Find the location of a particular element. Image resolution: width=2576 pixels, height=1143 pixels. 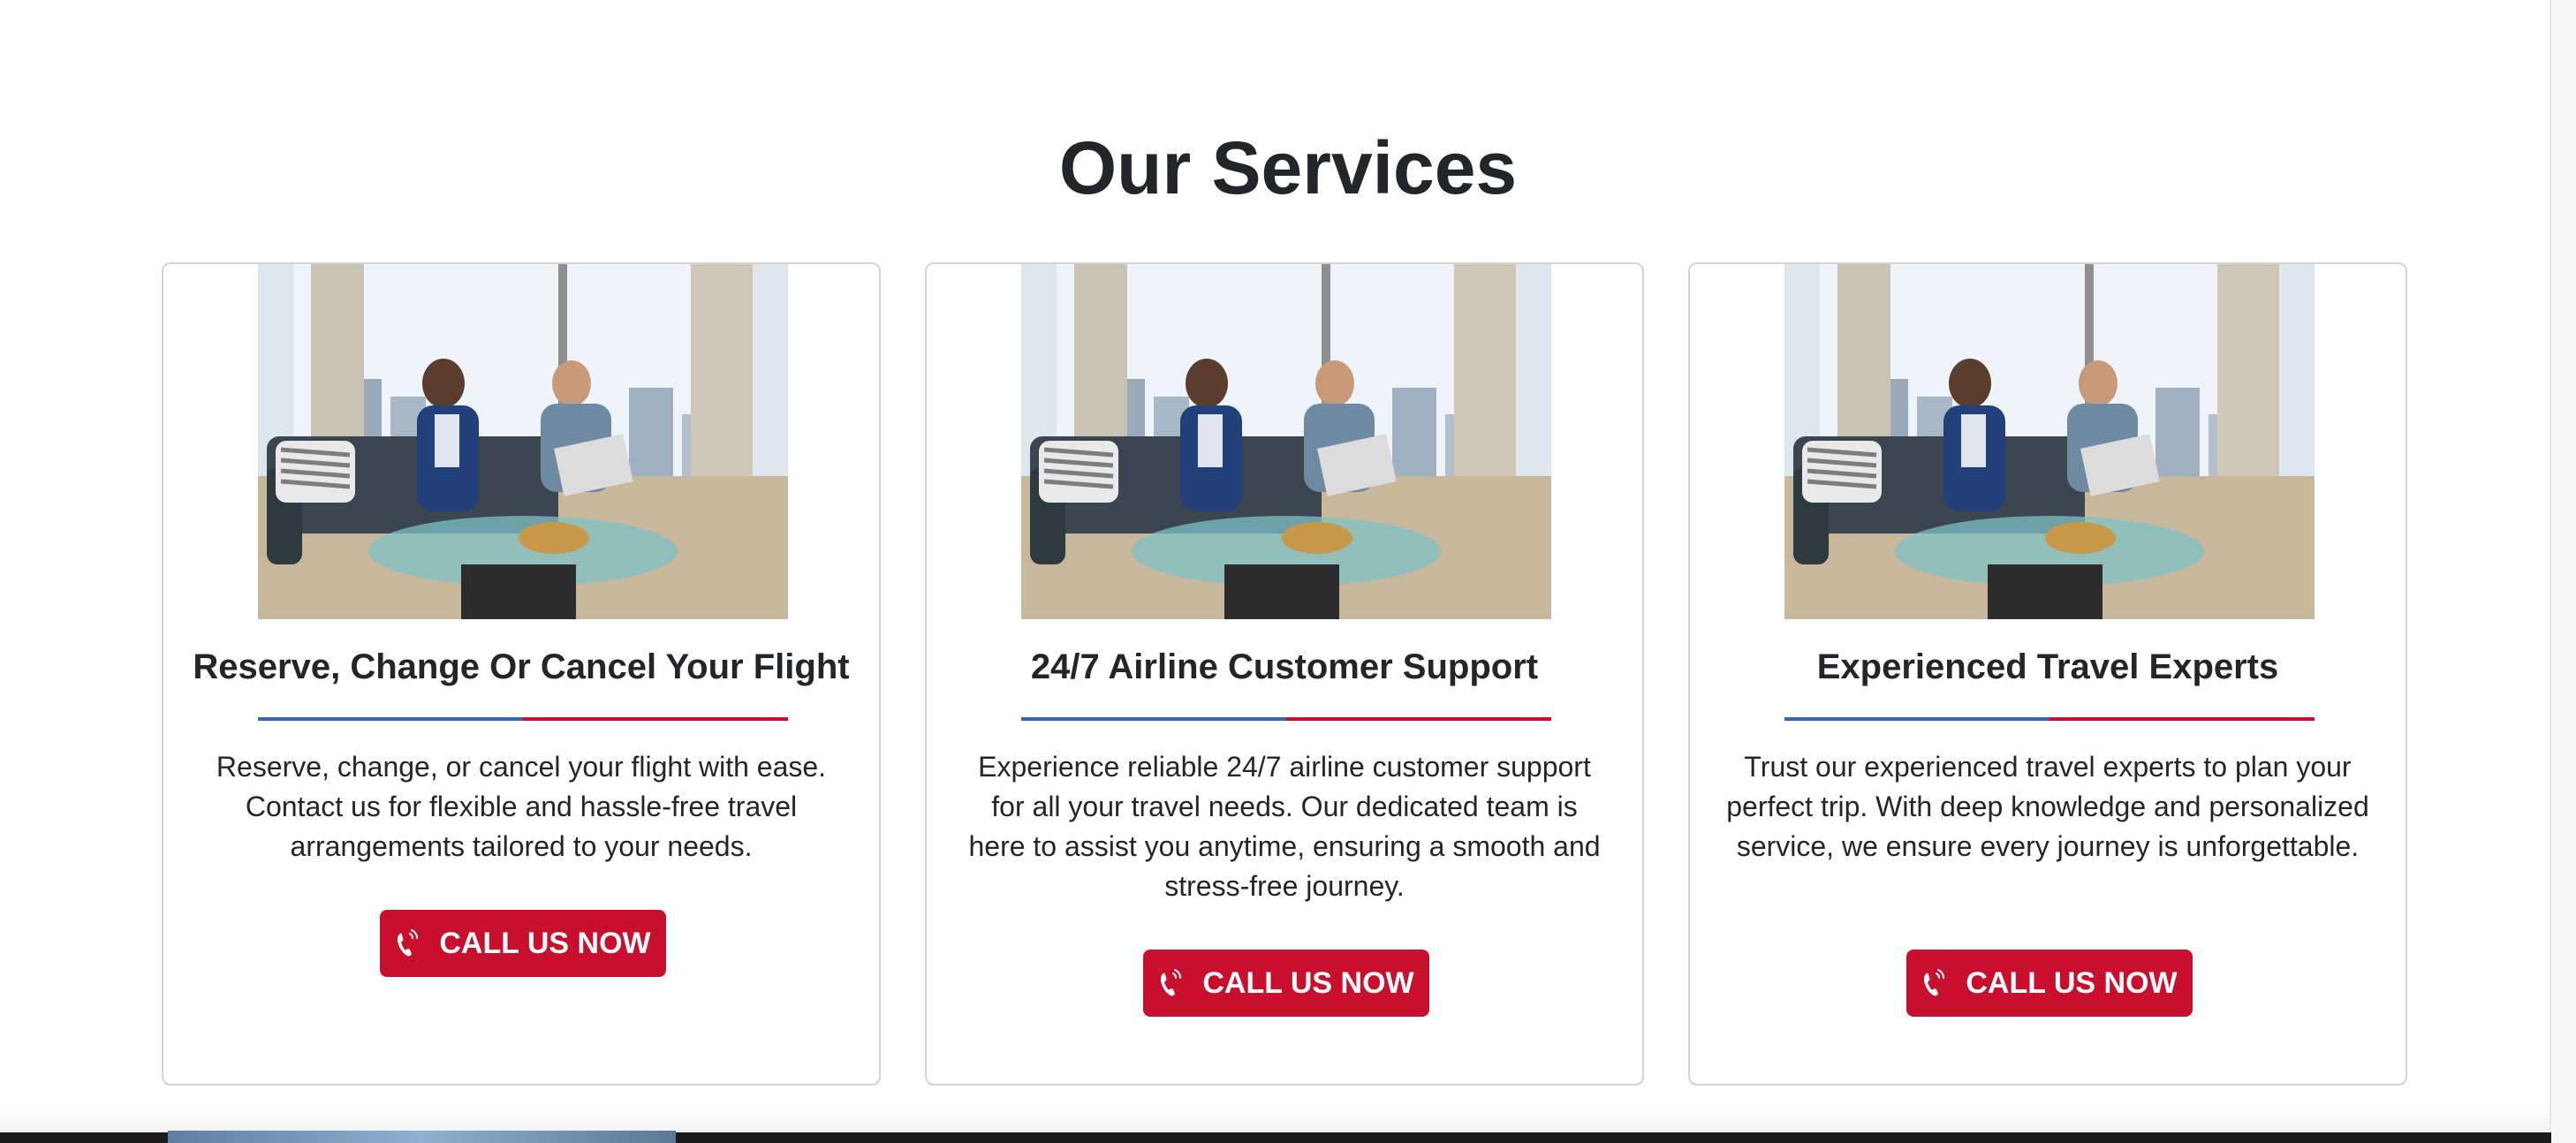

section-title: Our Services is located at coordinates (1288, 167).